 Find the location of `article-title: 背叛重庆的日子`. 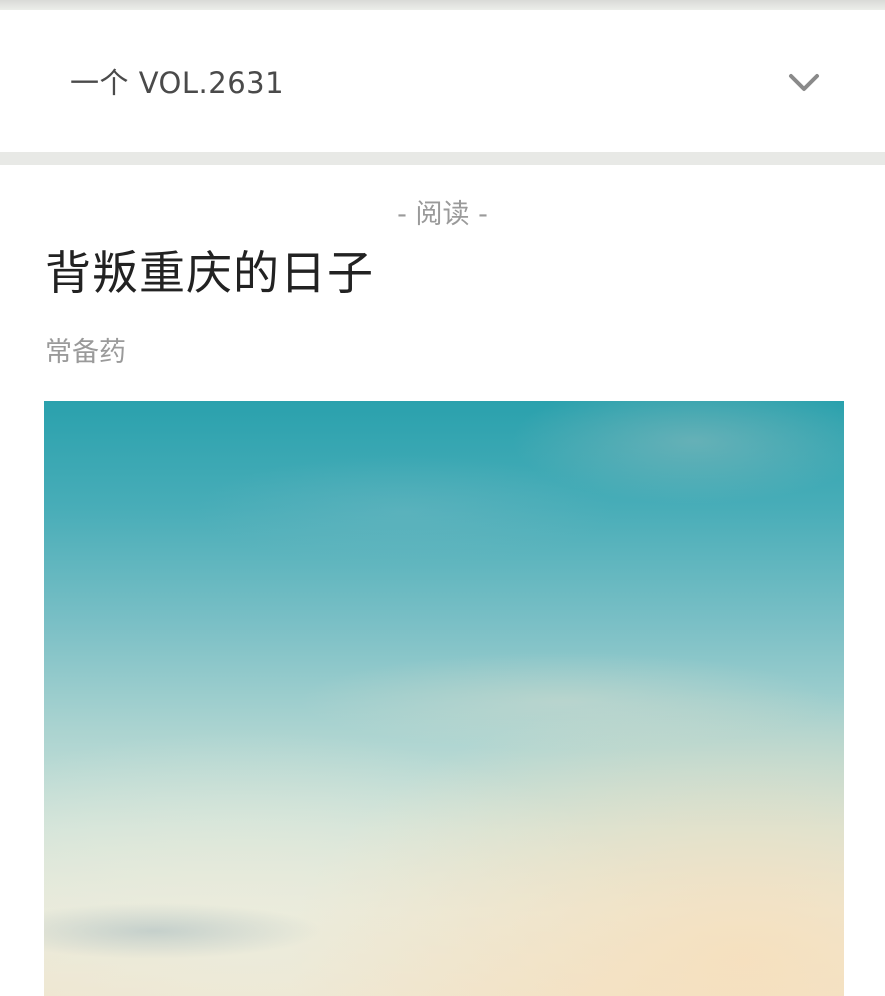

article-title: 背叛重庆的日子 is located at coordinates (209, 273).